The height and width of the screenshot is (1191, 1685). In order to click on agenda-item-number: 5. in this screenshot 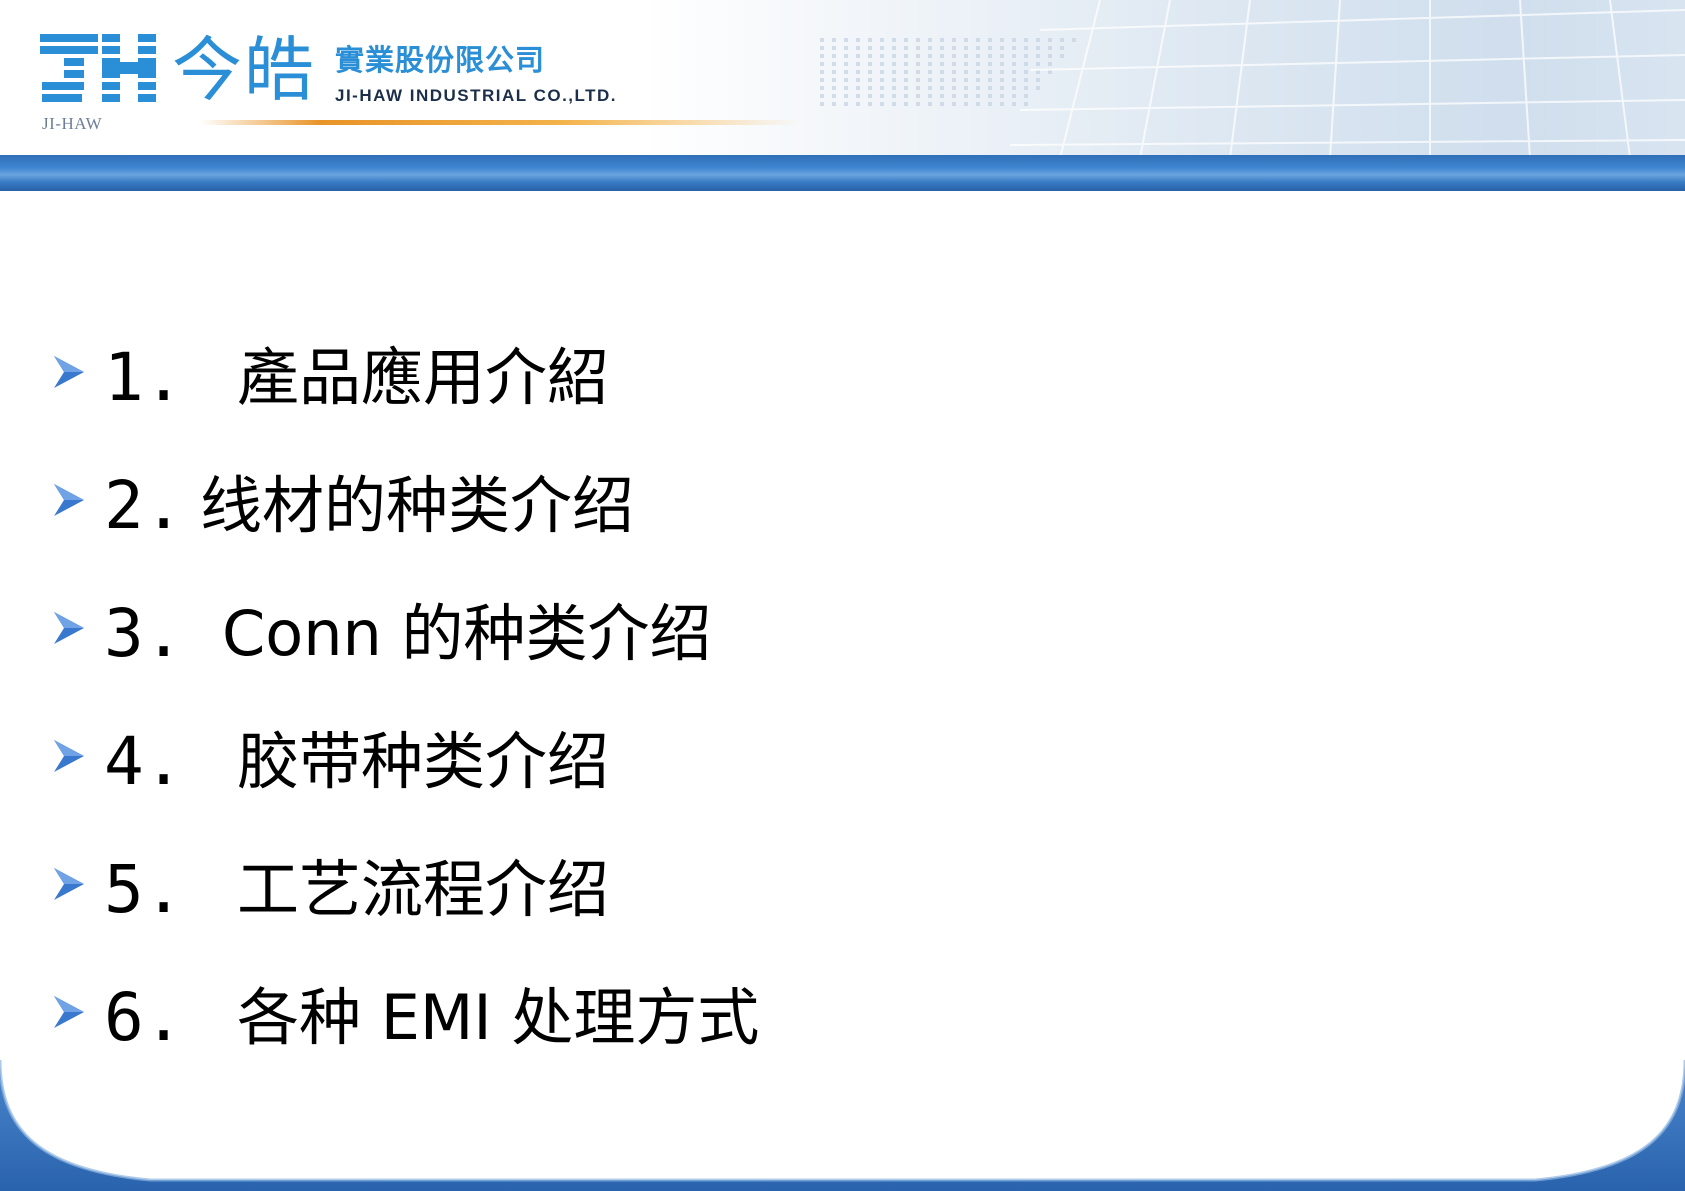, I will do `click(144, 889)`.